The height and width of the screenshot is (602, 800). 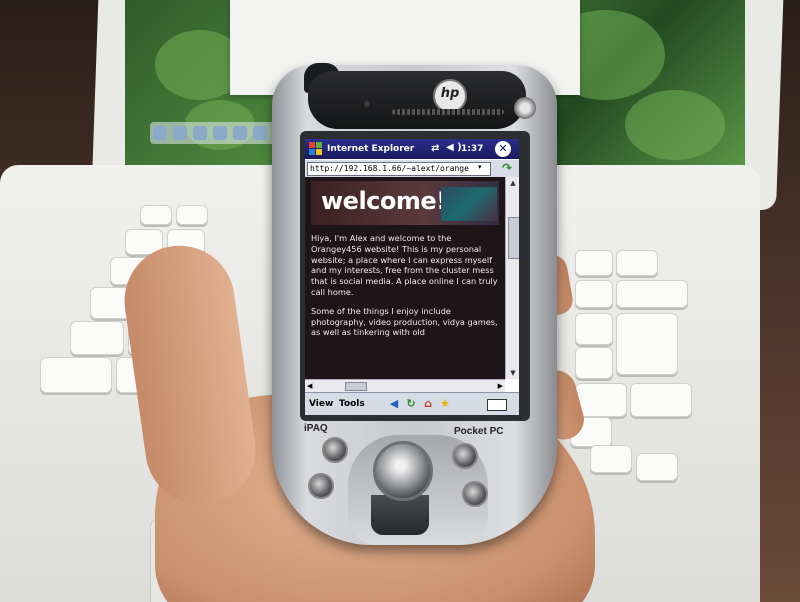 What do you see at coordinates (465, 456) in the screenshot?
I see `hardware-button-contacts` at bounding box center [465, 456].